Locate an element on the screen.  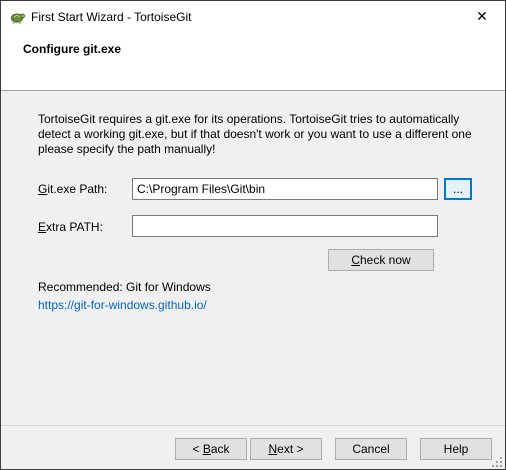
resize-grip-icon is located at coordinates (497, 462).